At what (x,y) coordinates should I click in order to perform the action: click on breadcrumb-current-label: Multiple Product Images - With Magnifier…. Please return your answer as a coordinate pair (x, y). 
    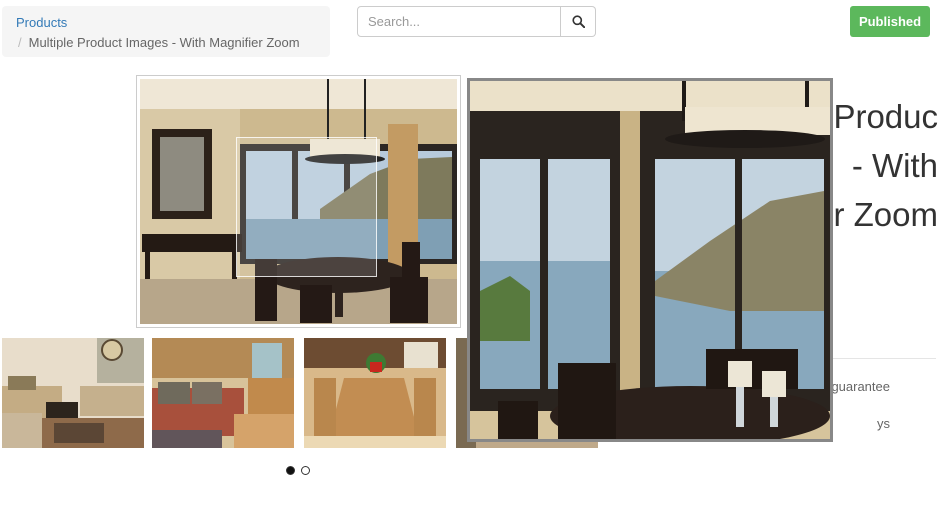
    Looking at the image, I should click on (164, 42).